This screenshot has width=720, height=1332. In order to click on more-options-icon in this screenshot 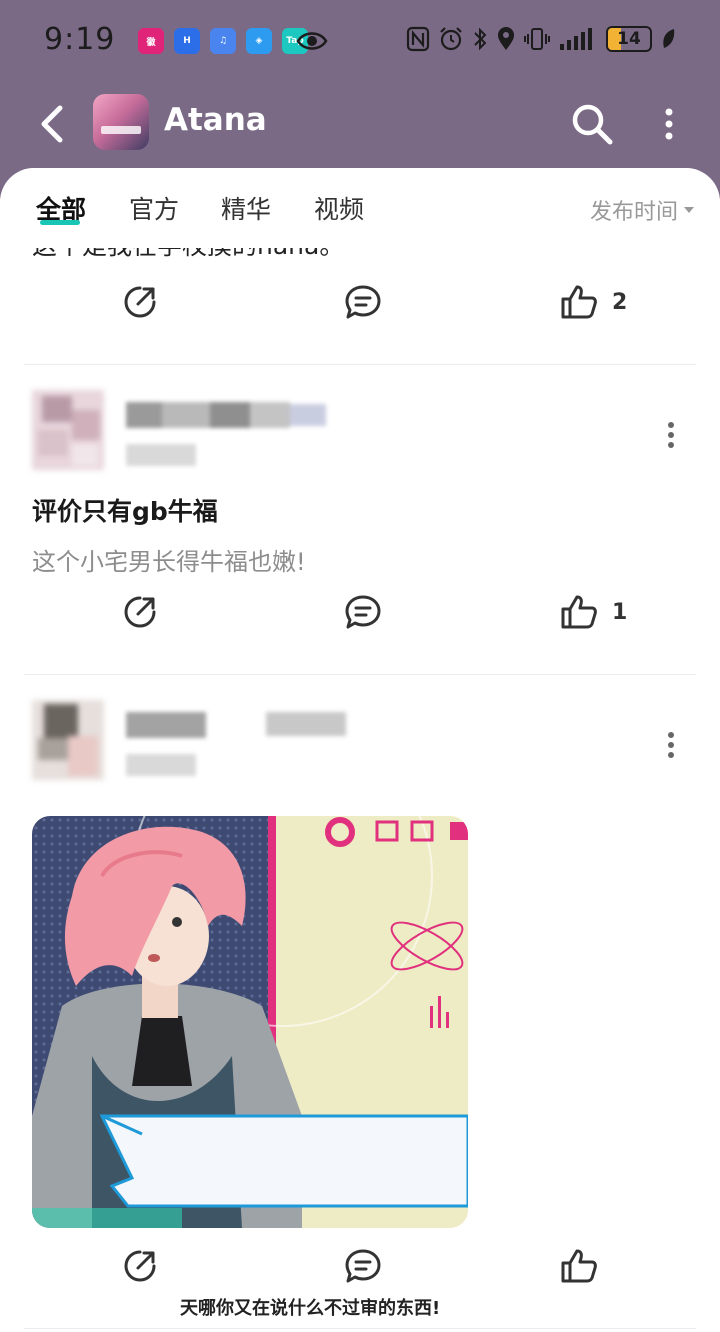, I will do `click(669, 124)`.